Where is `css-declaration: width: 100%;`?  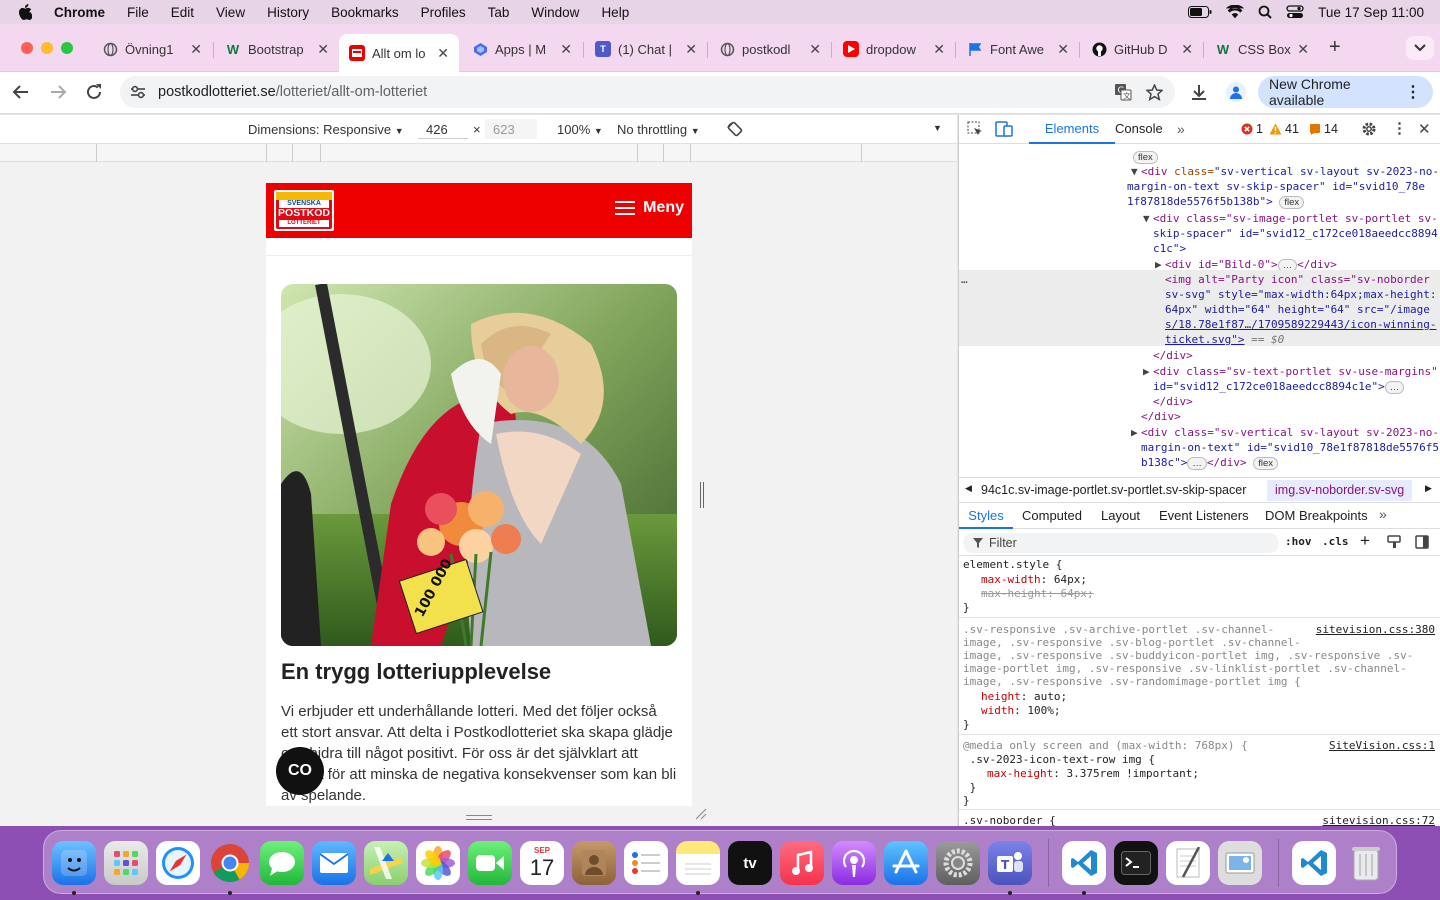
css-declaration: width: 100%; is located at coordinates (1021, 711).